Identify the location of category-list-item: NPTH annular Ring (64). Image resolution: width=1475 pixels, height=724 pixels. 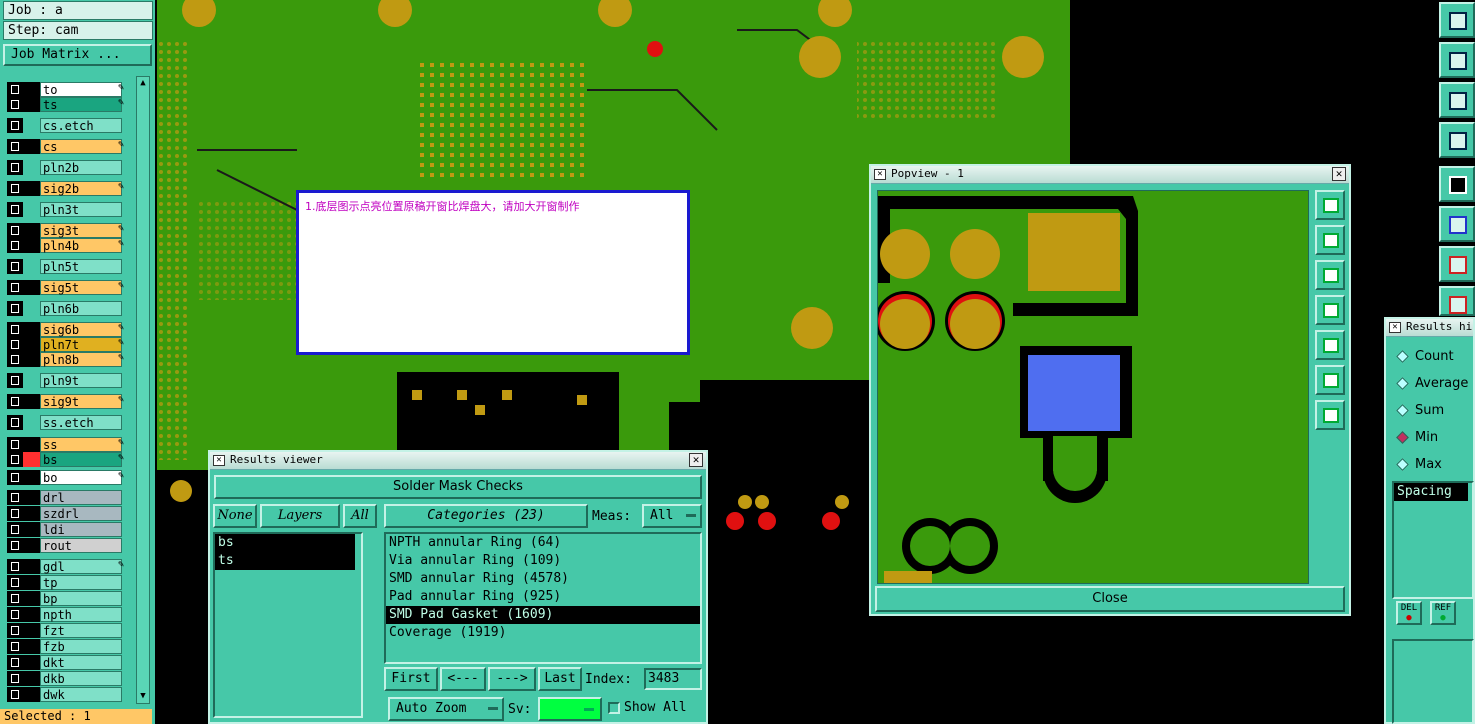
(543, 543).